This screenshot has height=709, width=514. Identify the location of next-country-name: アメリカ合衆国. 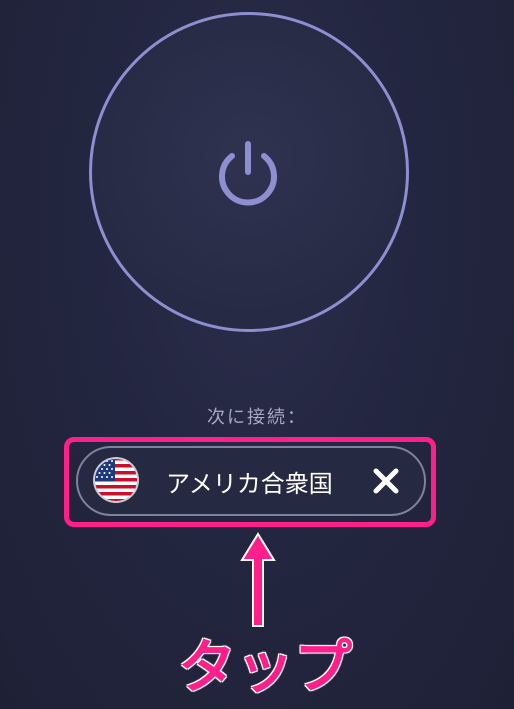
(249, 484).